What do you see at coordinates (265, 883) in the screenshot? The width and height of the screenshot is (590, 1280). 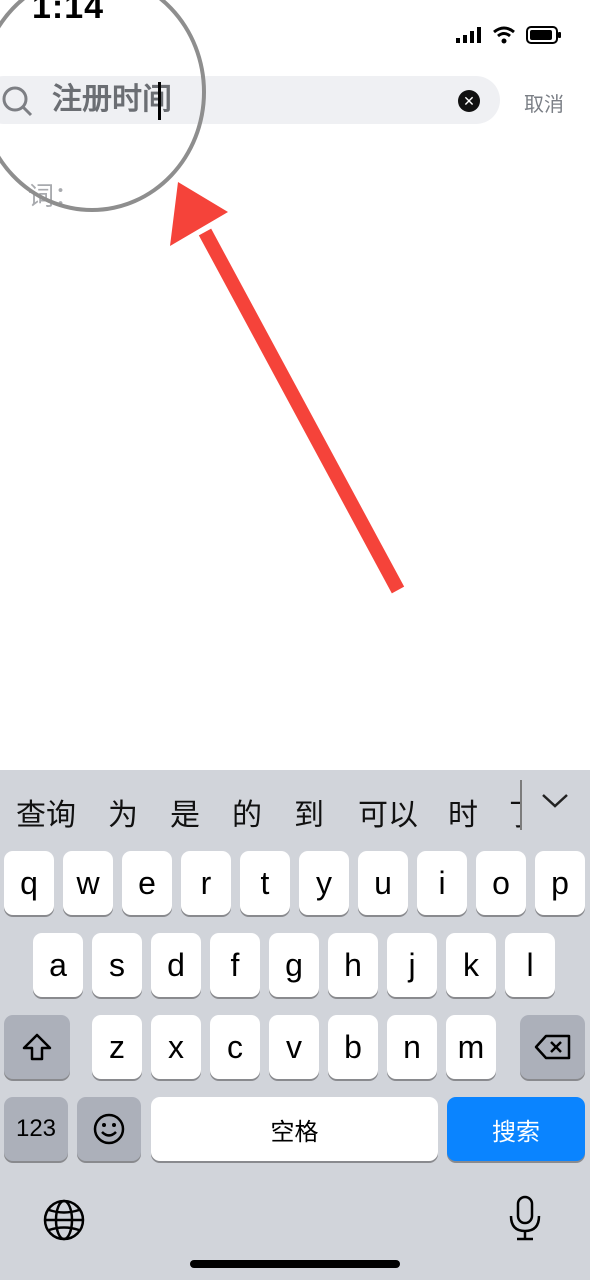 I see `key-t: t` at bounding box center [265, 883].